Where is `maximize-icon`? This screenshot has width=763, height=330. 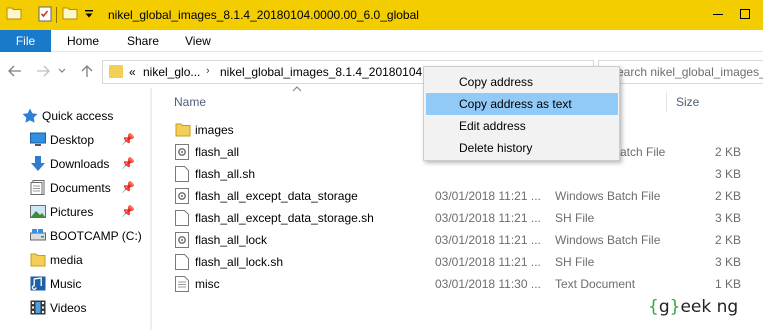 maximize-icon is located at coordinates (745, 14).